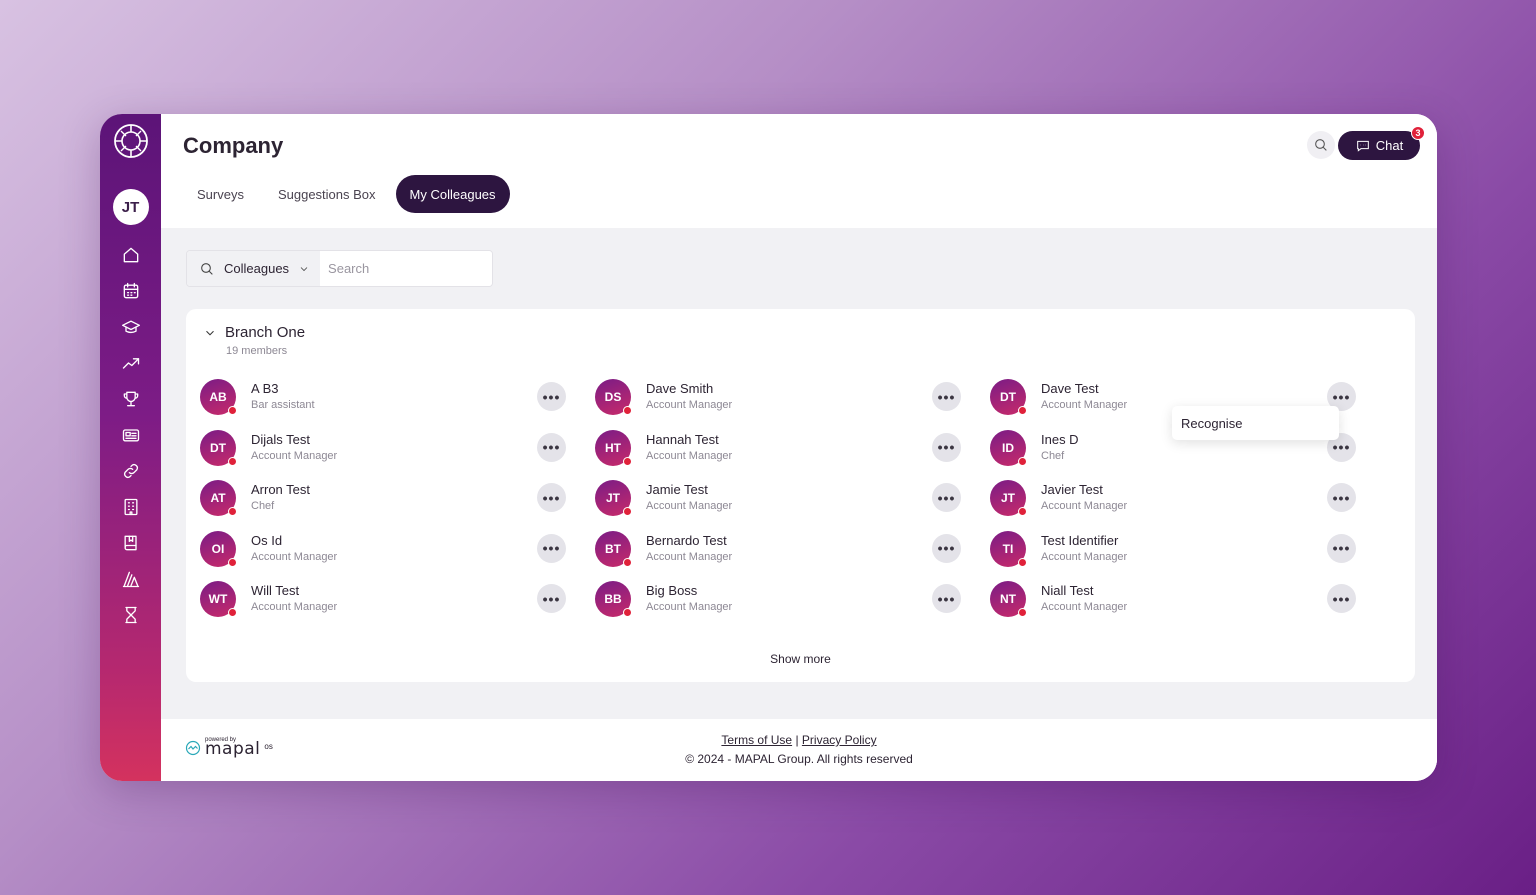 This screenshot has width=1536, height=895. I want to click on colleague-row: WT Will Test Account Manager •••, so click(397, 599).